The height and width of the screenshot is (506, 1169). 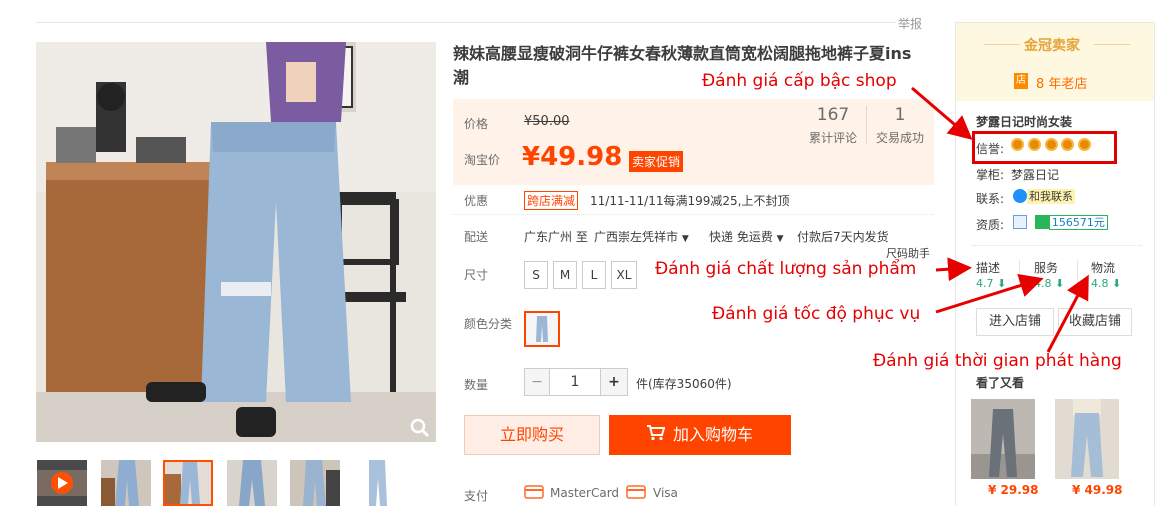 What do you see at coordinates (614, 382) in the screenshot?
I see `quantity-plus-button: +` at bounding box center [614, 382].